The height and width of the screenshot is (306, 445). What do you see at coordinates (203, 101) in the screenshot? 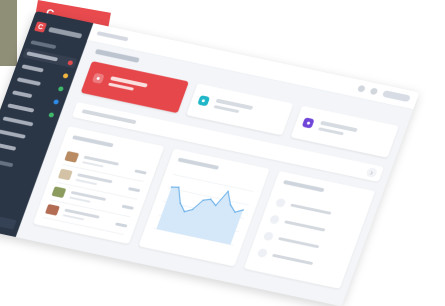
I see `chart-icon: ●` at bounding box center [203, 101].